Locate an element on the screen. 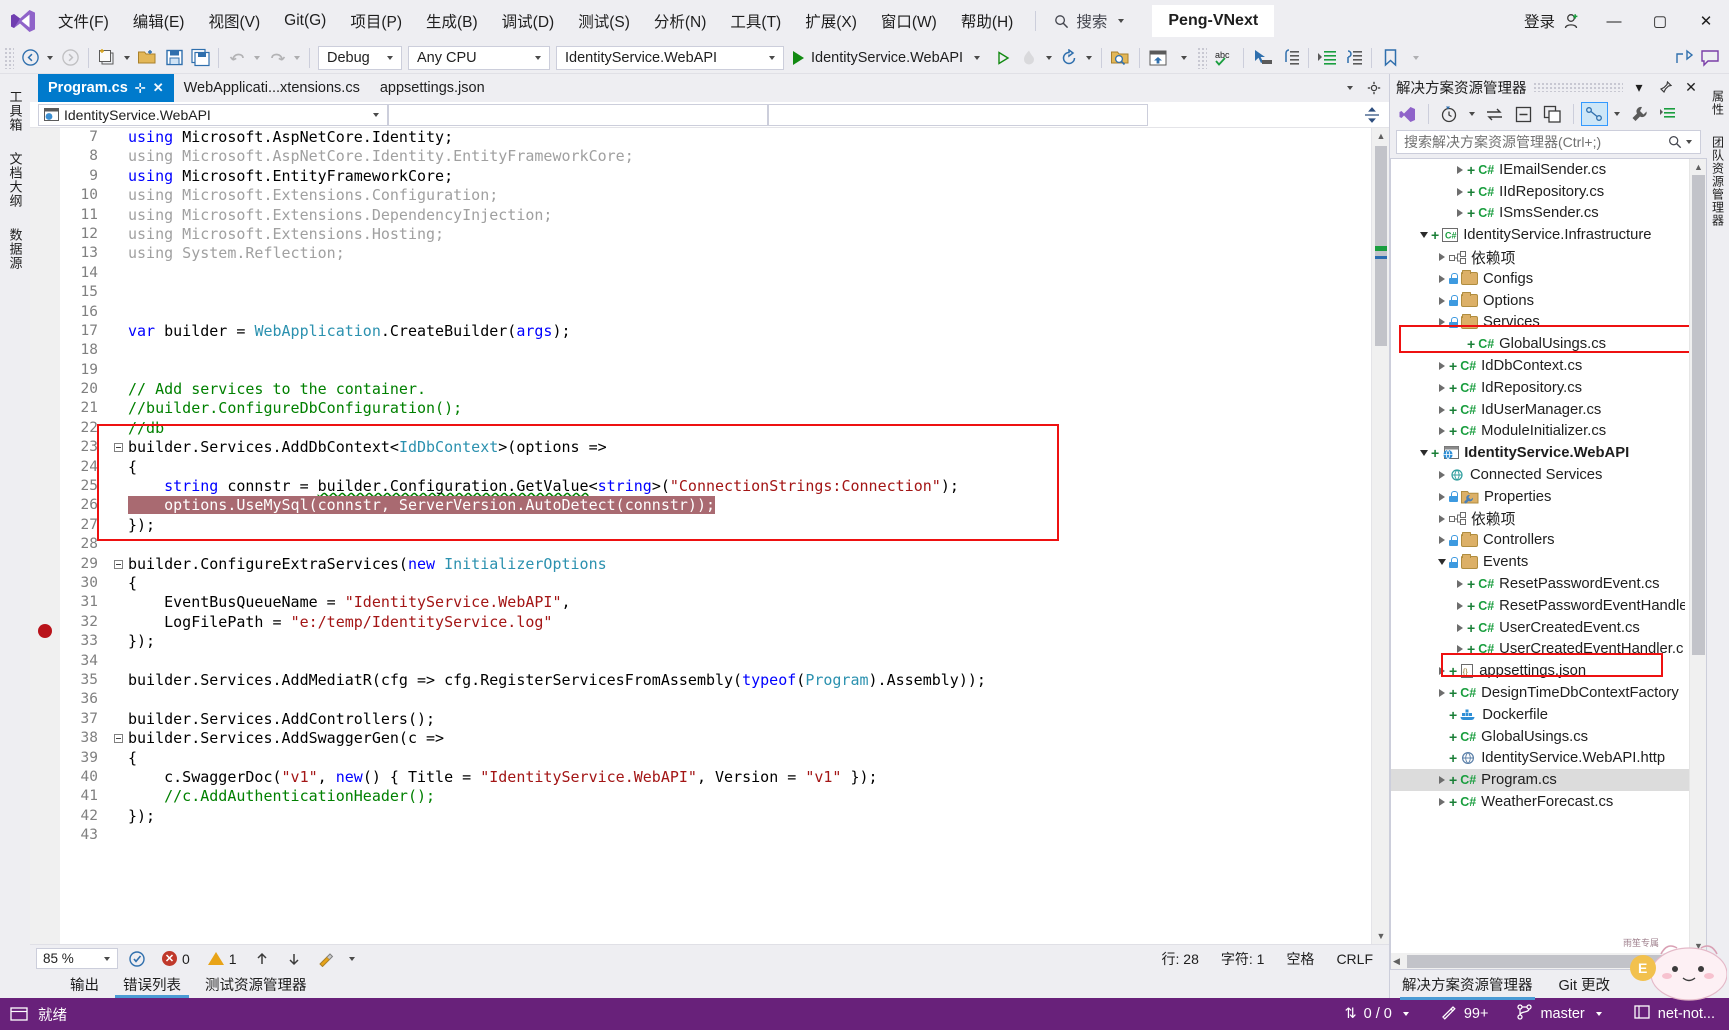  left-rail-tab-1: 工具箱 is located at coordinates (15, 111).